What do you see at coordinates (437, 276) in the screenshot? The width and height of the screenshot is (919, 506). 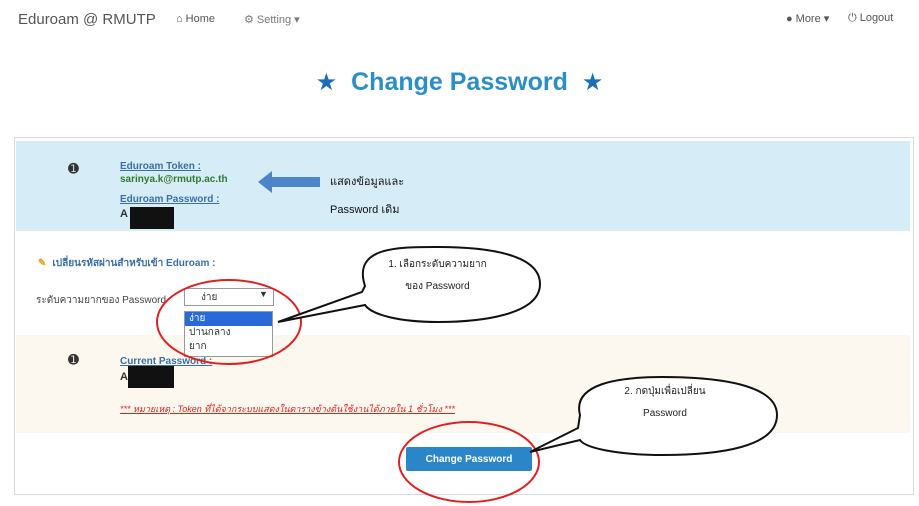 I see `callout-1: 1. เลือกระดับความยาก ของ Password` at bounding box center [437, 276].